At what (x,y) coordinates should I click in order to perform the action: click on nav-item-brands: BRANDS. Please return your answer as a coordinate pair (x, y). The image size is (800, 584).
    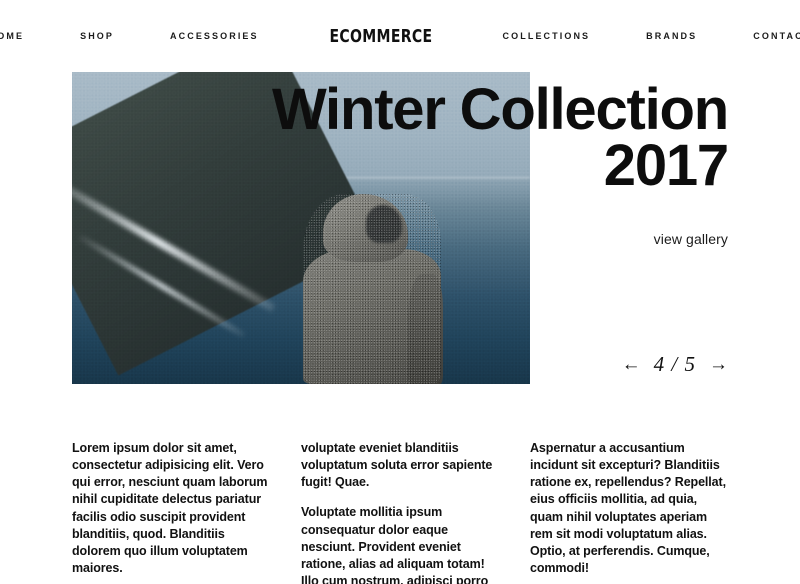
    Looking at the image, I should click on (671, 36).